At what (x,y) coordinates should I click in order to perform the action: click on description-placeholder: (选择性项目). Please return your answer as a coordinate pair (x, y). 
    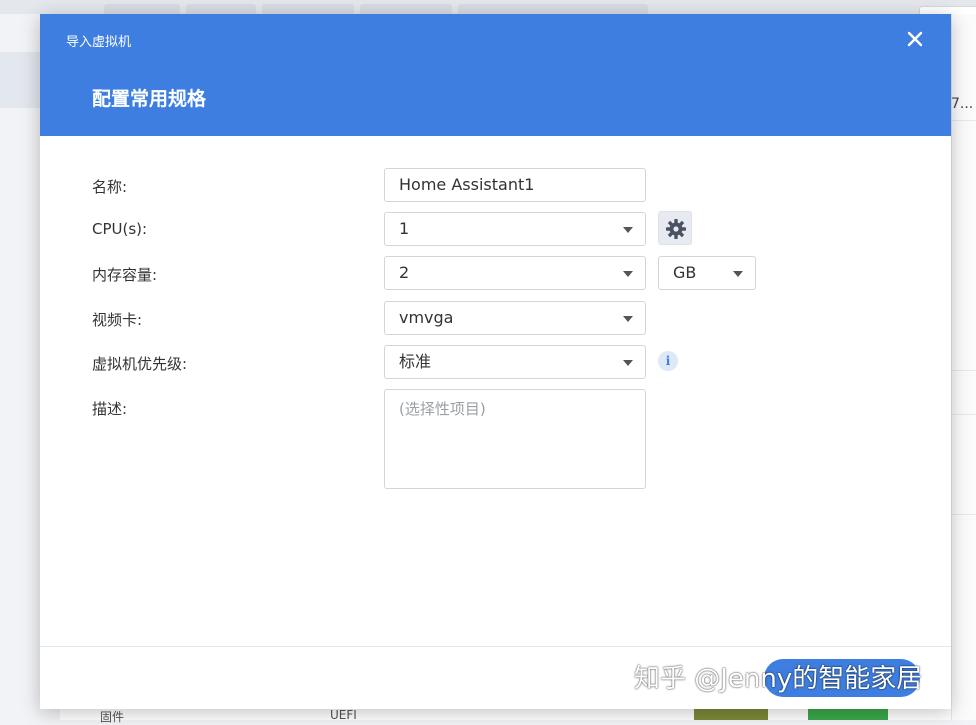
    Looking at the image, I should click on (442, 409).